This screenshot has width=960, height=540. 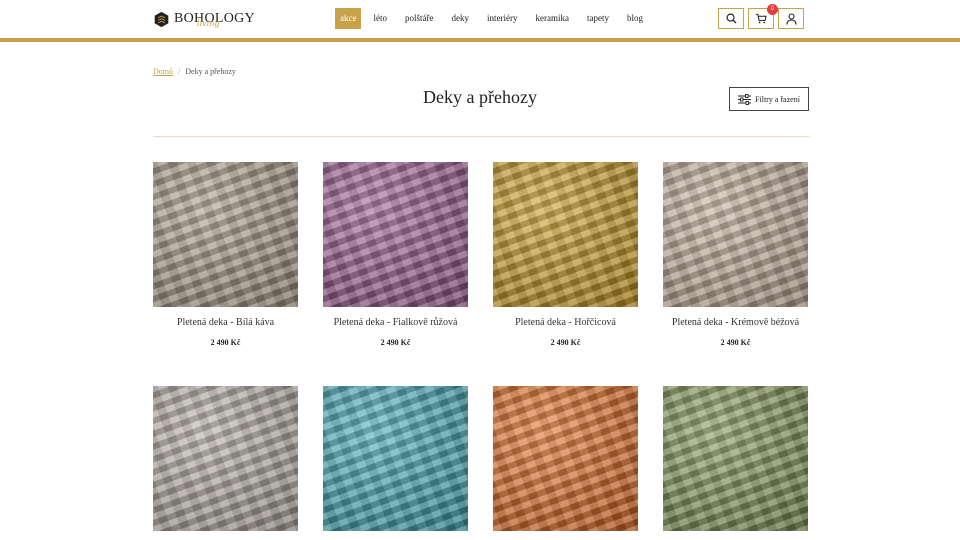 I want to click on cart-button: 0, so click(x=763, y=16).